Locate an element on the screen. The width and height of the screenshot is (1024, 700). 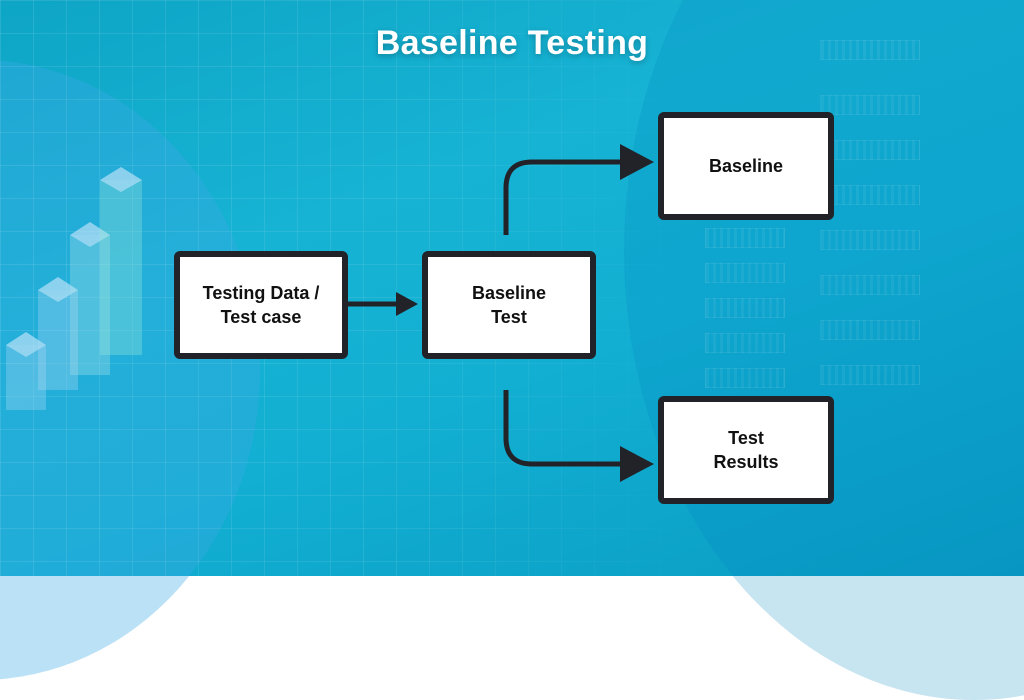
node-label: Results is located at coordinates (746, 462).